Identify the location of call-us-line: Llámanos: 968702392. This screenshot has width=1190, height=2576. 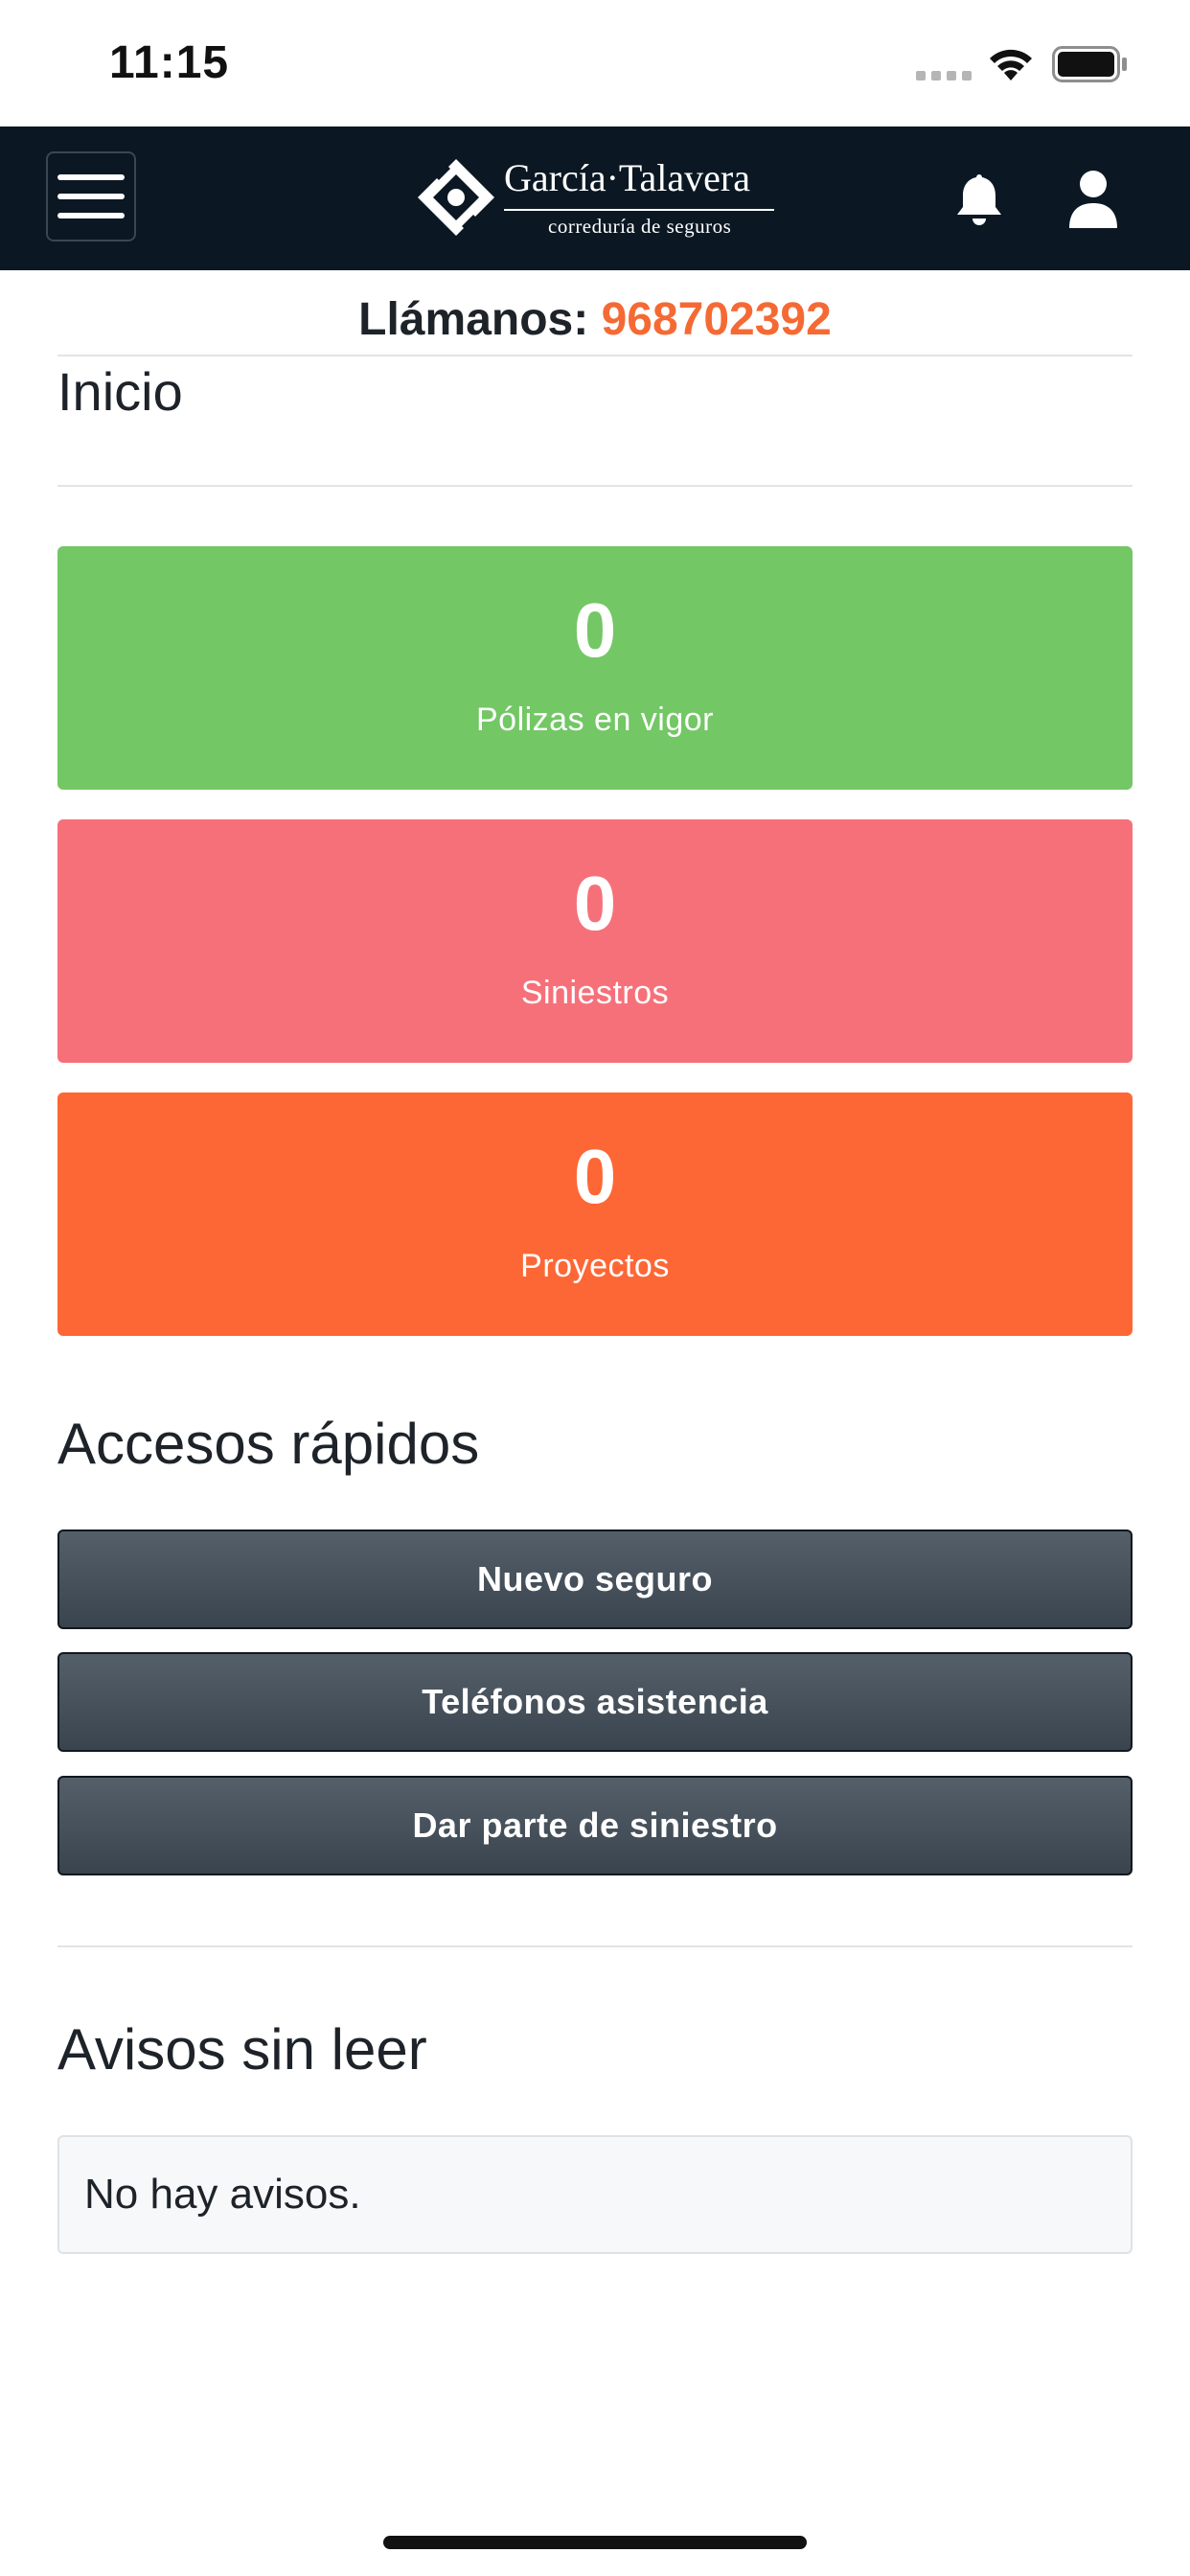
(595, 319).